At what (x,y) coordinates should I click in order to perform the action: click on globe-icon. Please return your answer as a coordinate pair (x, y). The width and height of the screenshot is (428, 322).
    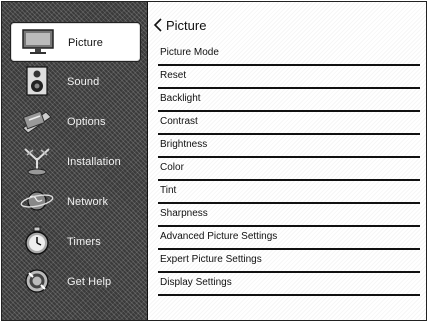
    Looking at the image, I should click on (37, 201).